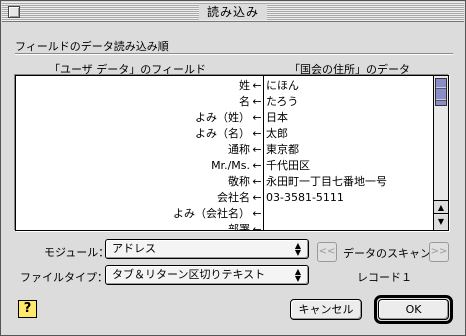 This screenshot has height=336, width=466. I want to click on field-value: 03-3581-5111, so click(305, 197).